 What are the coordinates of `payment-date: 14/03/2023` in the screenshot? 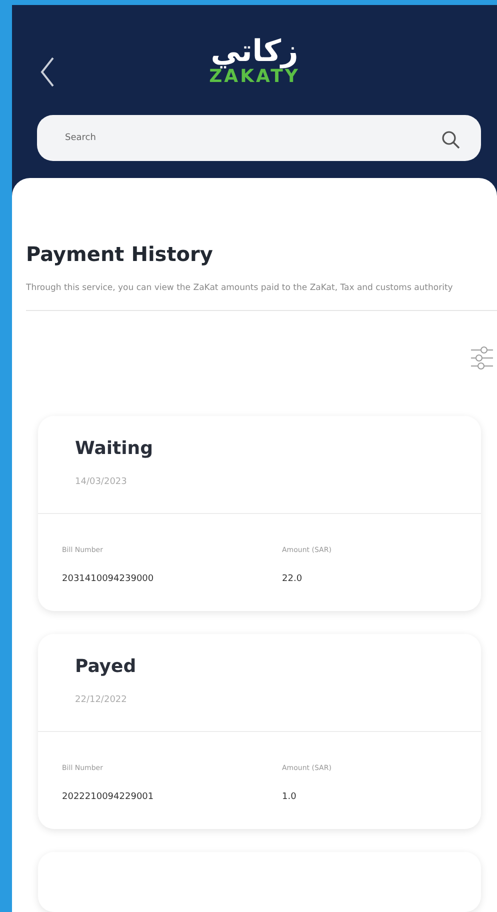 It's located at (101, 482).